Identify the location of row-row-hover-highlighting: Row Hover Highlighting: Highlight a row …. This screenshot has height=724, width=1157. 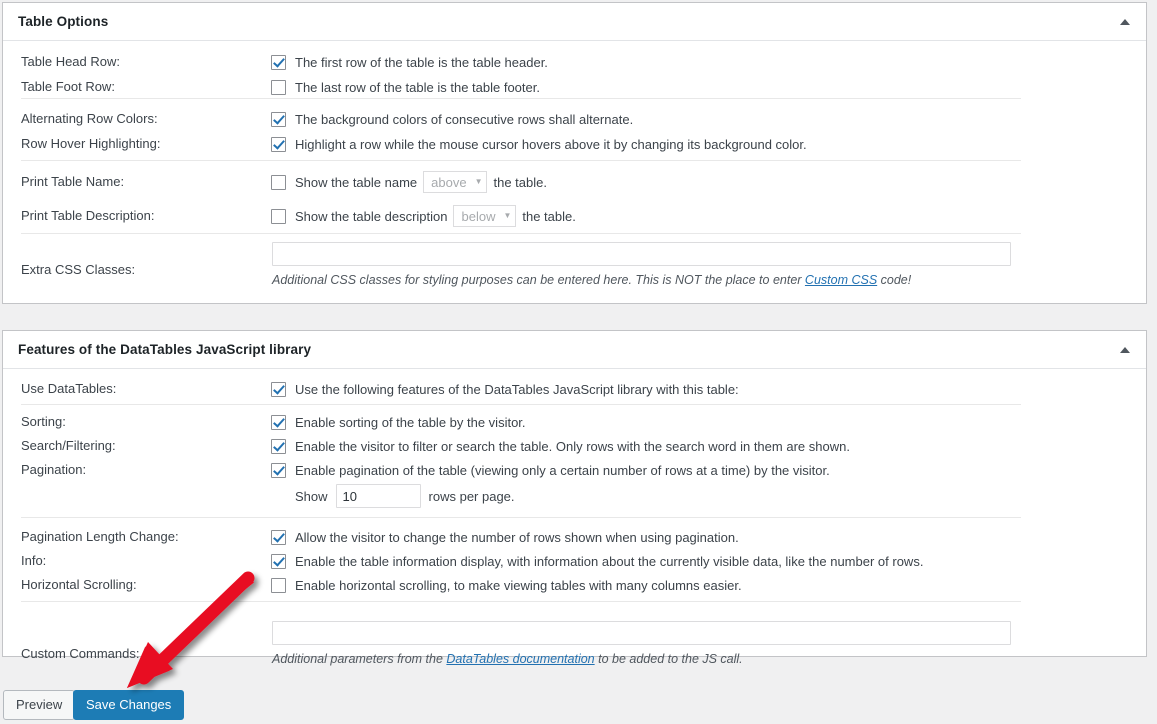
(574, 145).